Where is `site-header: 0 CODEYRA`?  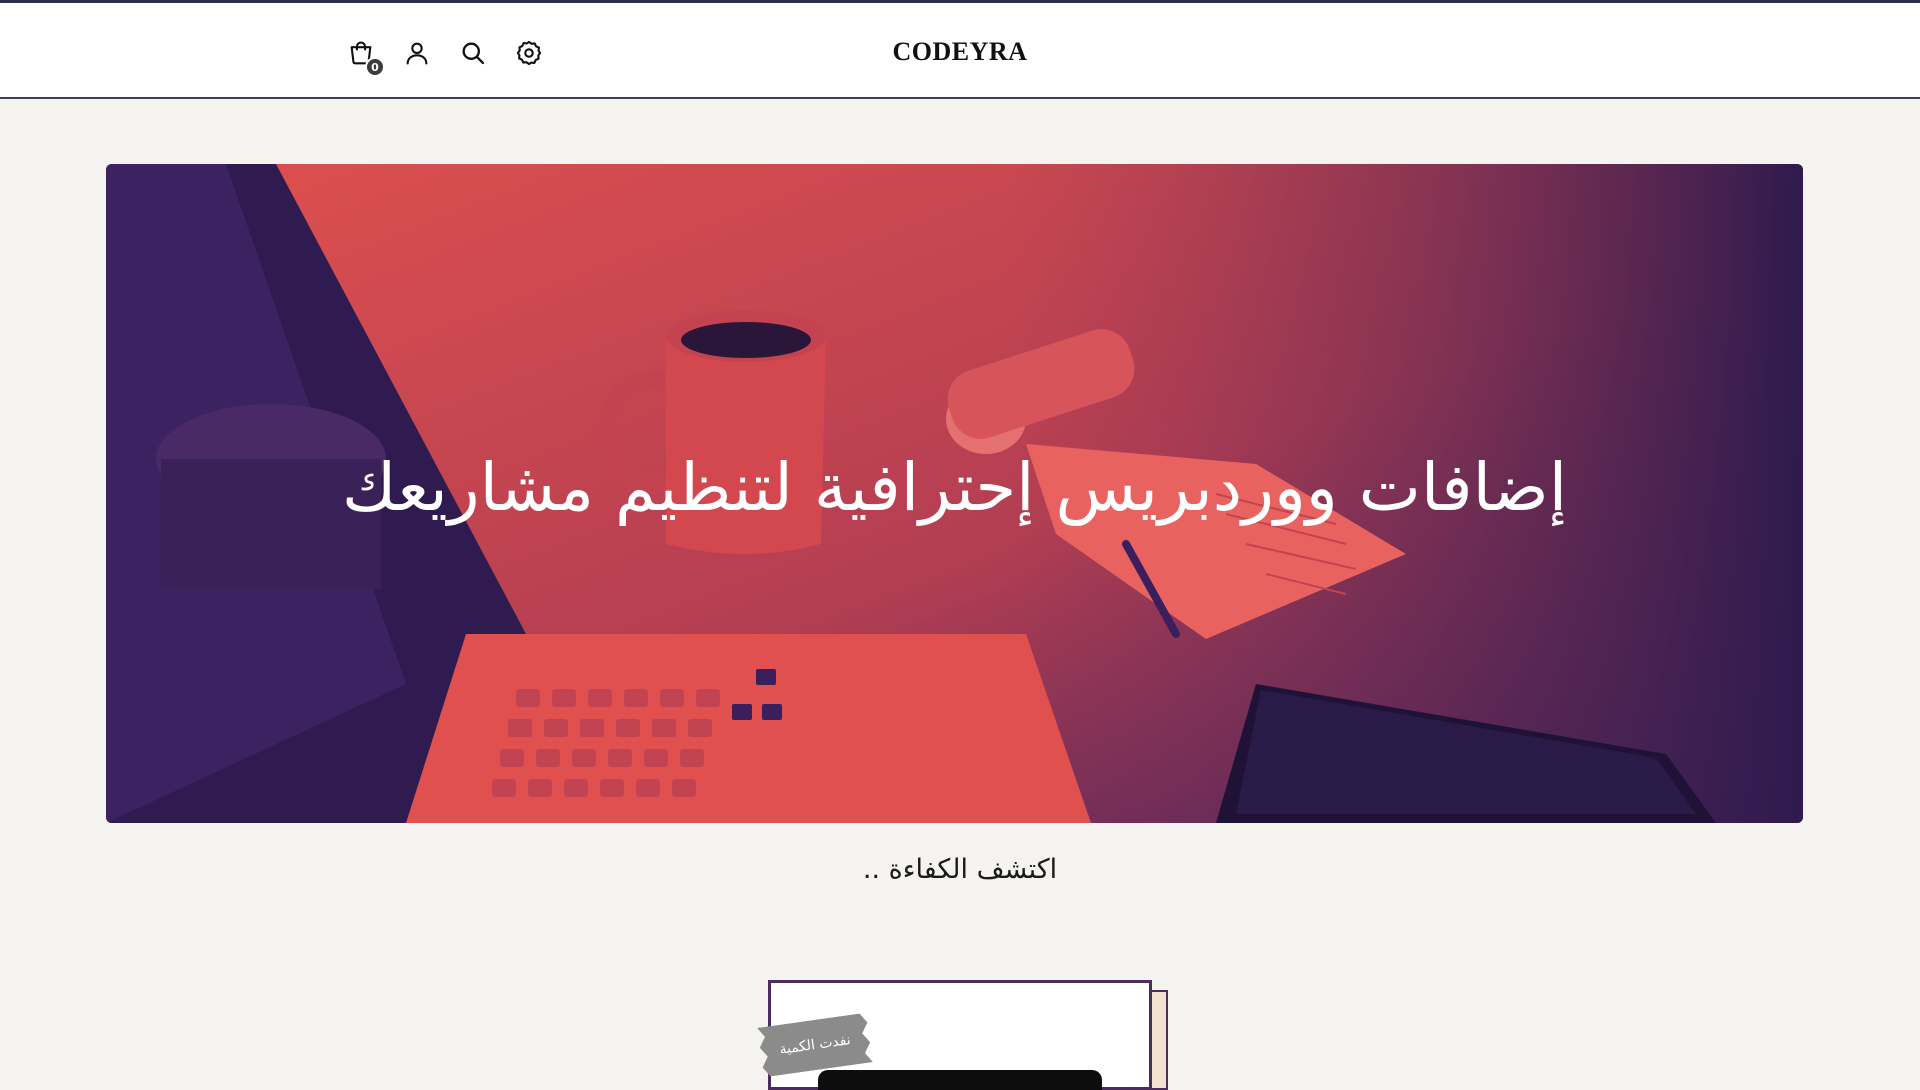
site-header: 0 CODEYRA is located at coordinates (960, 49).